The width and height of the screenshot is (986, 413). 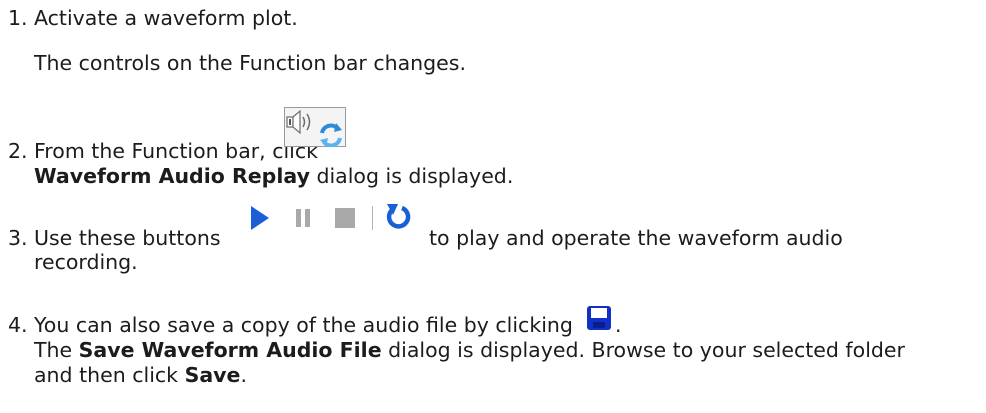 I want to click on step-3-continuation: recording., so click(x=86, y=262).